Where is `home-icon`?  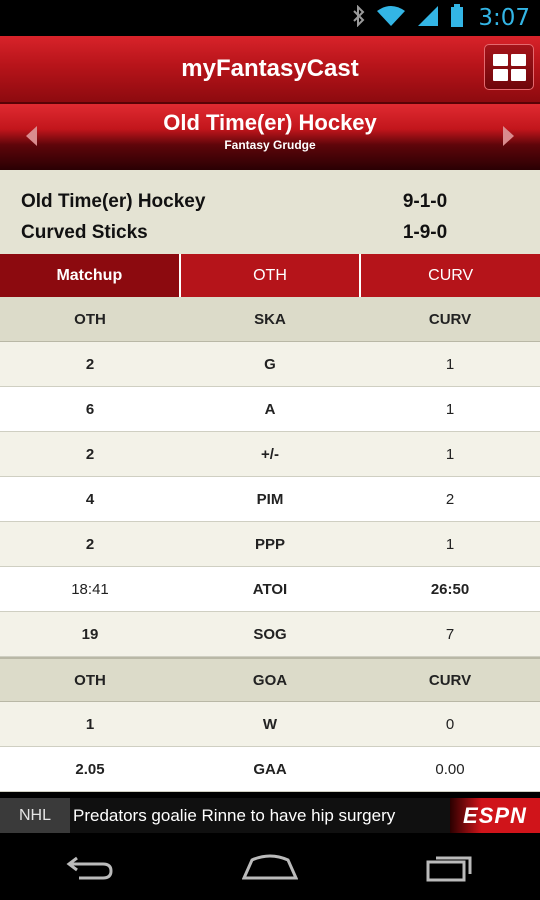
home-icon is located at coordinates (270, 866).